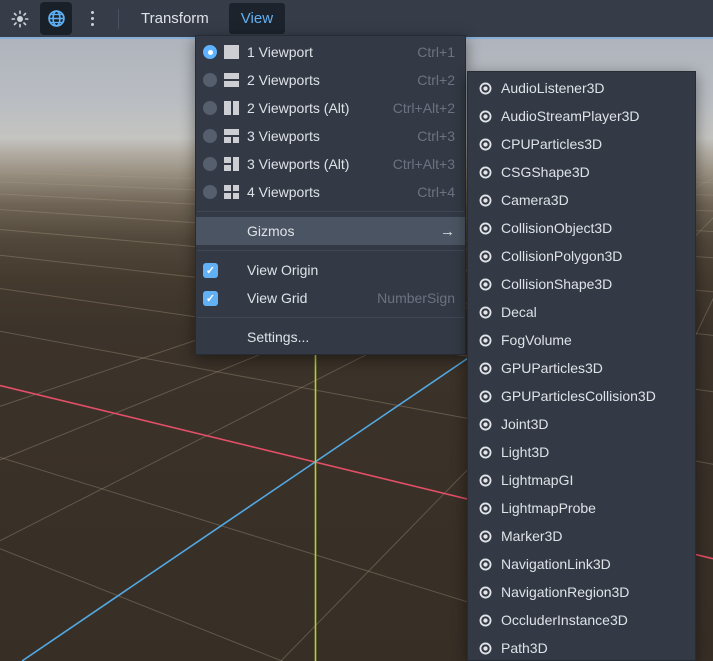  I want to click on submenu-item-label: CPUParticles3D, so click(552, 144).